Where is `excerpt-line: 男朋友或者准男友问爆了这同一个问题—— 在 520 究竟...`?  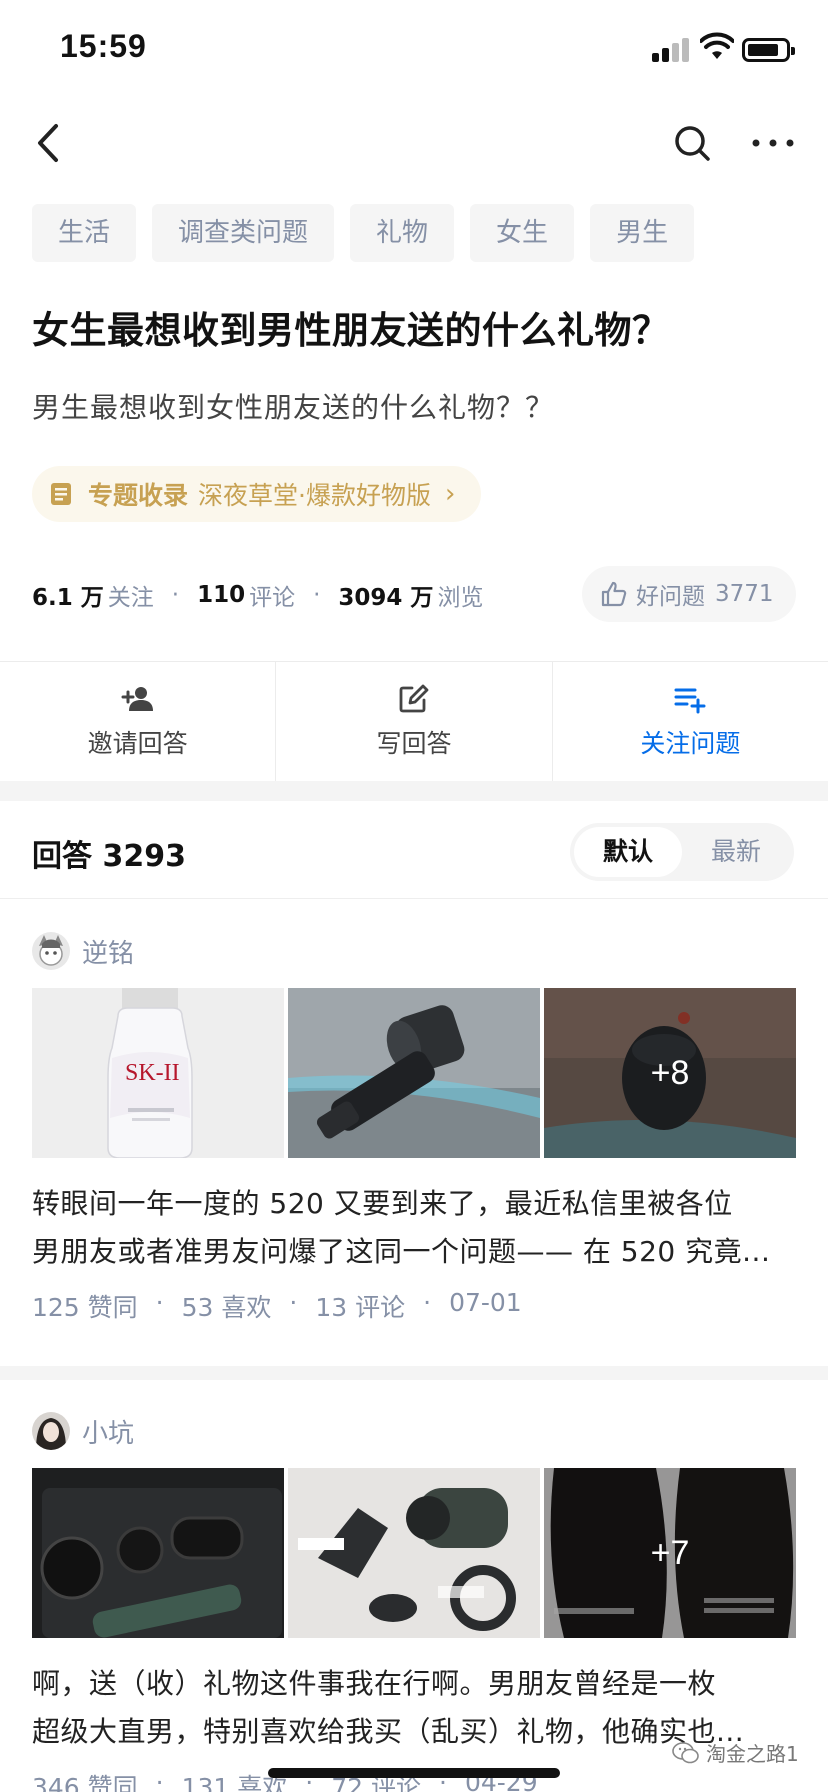
excerpt-line: 男朋友或者准男友问爆了这同一个问题—— 在 520 究竟... is located at coordinates (401, 1251).